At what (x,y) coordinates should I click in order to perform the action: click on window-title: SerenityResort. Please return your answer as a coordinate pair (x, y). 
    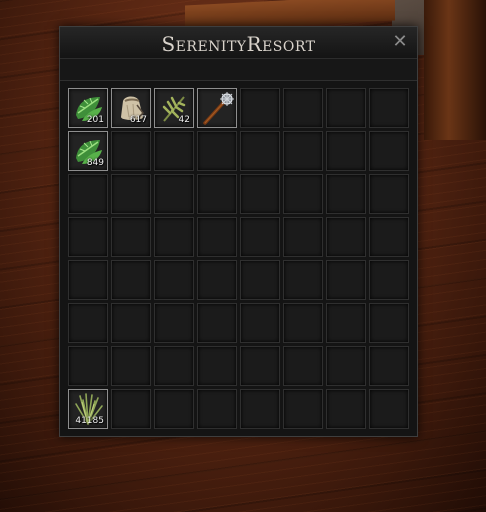
    Looking at the image, I should click on (238, 44).